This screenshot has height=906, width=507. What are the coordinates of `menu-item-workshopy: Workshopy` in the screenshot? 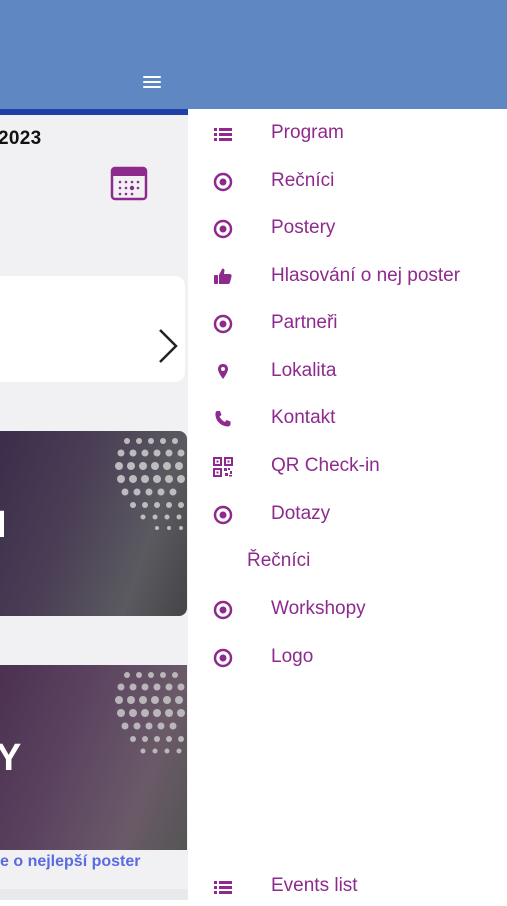 It's located at (347, 609).